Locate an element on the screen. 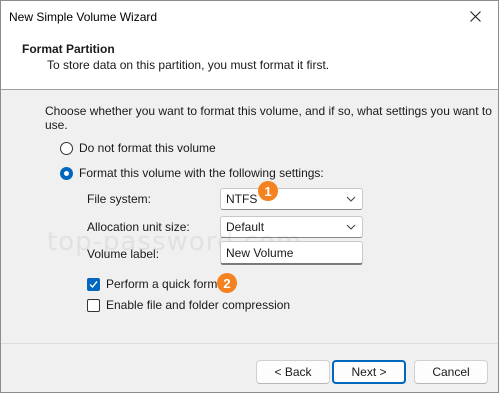 This screenshot has height=393, width=499. compression-checkbox-row: Enable file and folder compression is located at coordinates (188, 305).